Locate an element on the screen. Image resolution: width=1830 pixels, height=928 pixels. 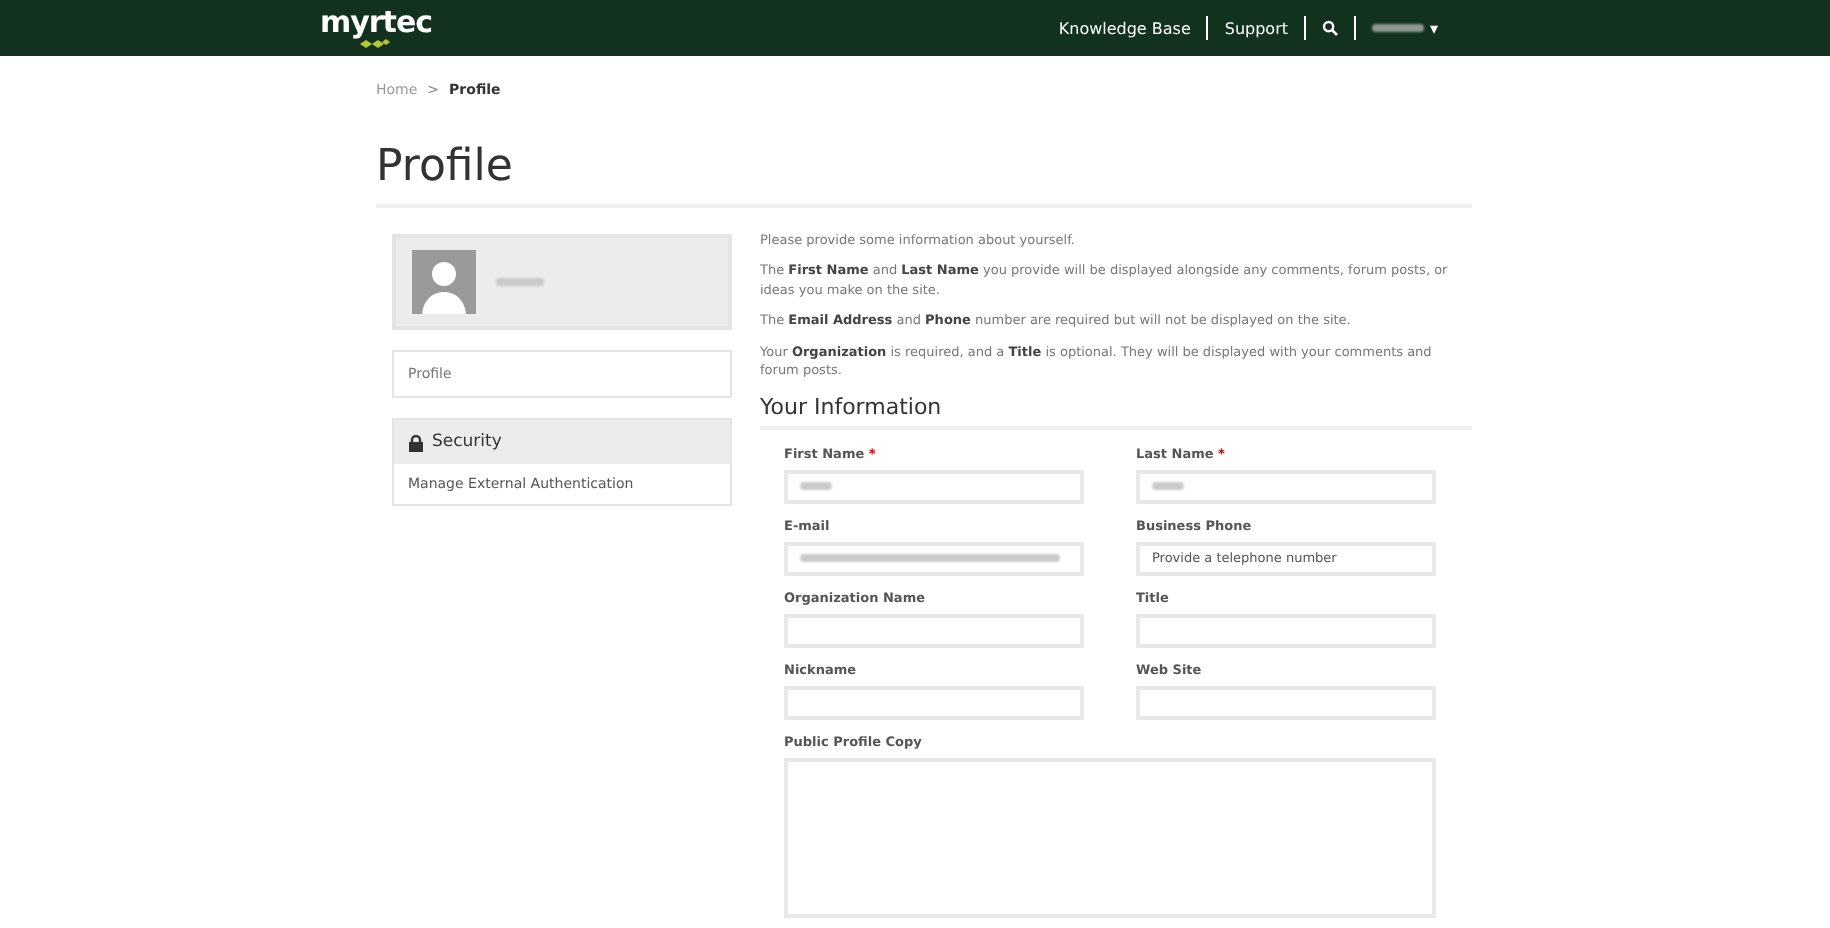
search-icon is located at coordinates (1330, 28).